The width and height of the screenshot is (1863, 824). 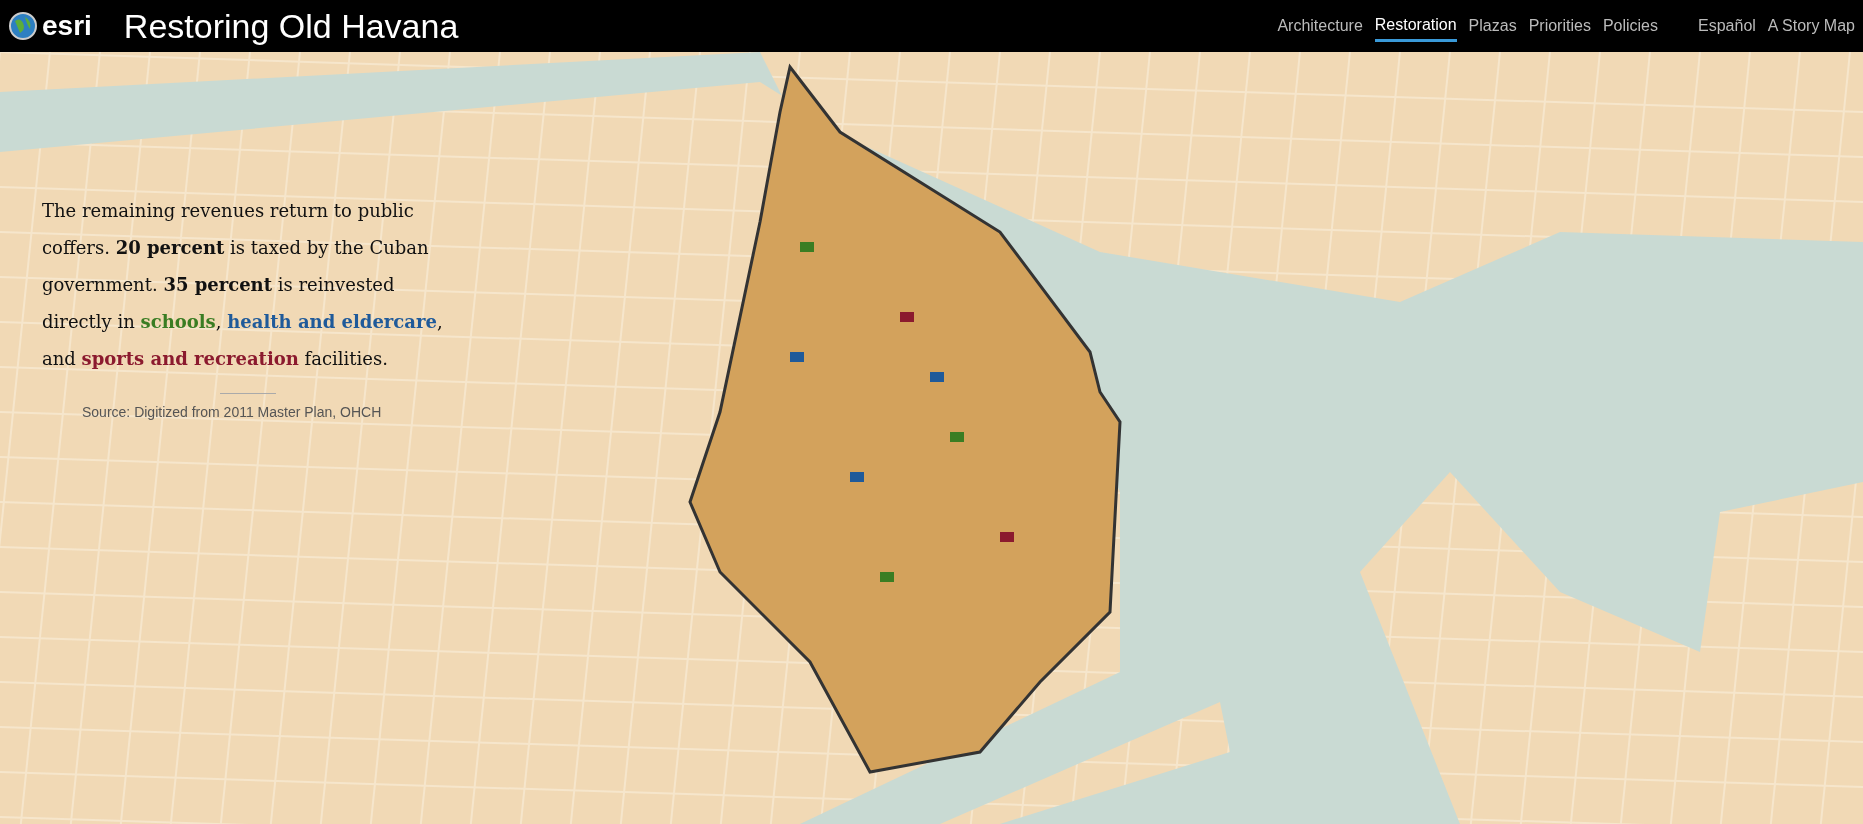 What do you see at coordinates (232, 412) in the screenshot?
I see `source-caption: Source: Digitized from 2011 Master Plan, OHCH` at bounding box center [232, 412].